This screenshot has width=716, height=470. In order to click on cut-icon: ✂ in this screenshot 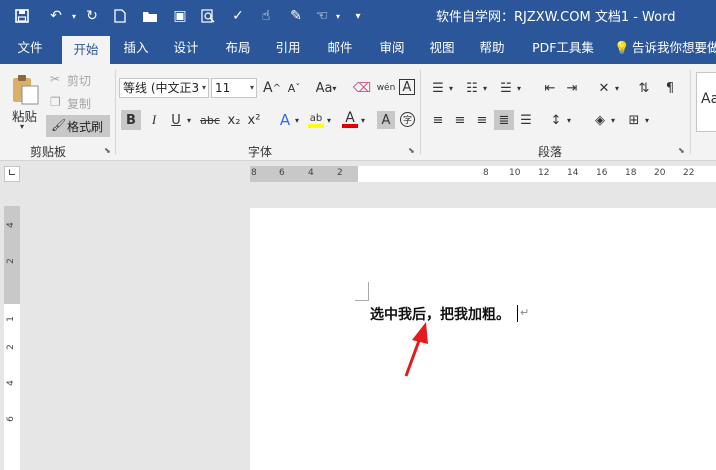, I will do `click(55, 79)`.